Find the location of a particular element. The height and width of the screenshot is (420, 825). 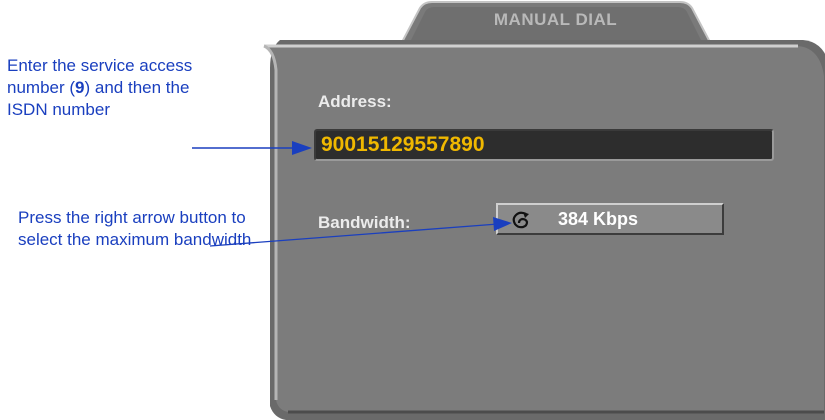

bandwidth-label: Bandwidth: is located at coordinates (364, 222).